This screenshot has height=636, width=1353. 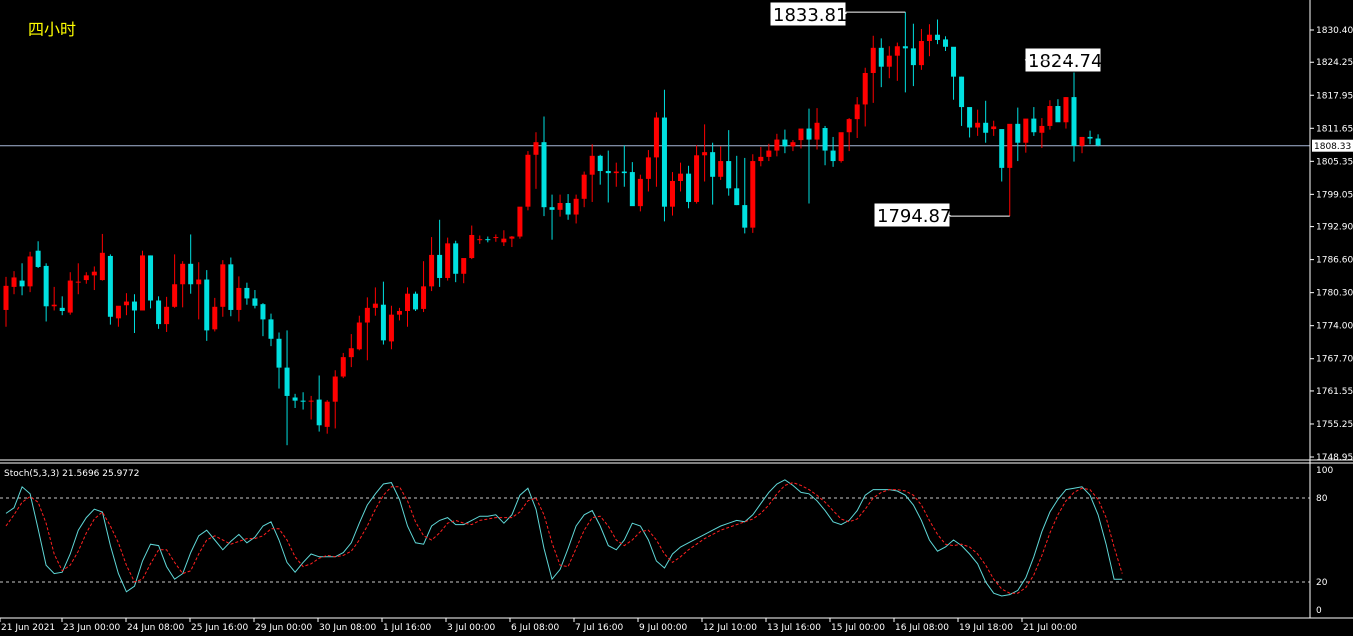 What do you see at coordinates (922, 627) in the screenshot?
I see `time-tick-label: 16 Jul 08:00` at bounding box center [922, 627].